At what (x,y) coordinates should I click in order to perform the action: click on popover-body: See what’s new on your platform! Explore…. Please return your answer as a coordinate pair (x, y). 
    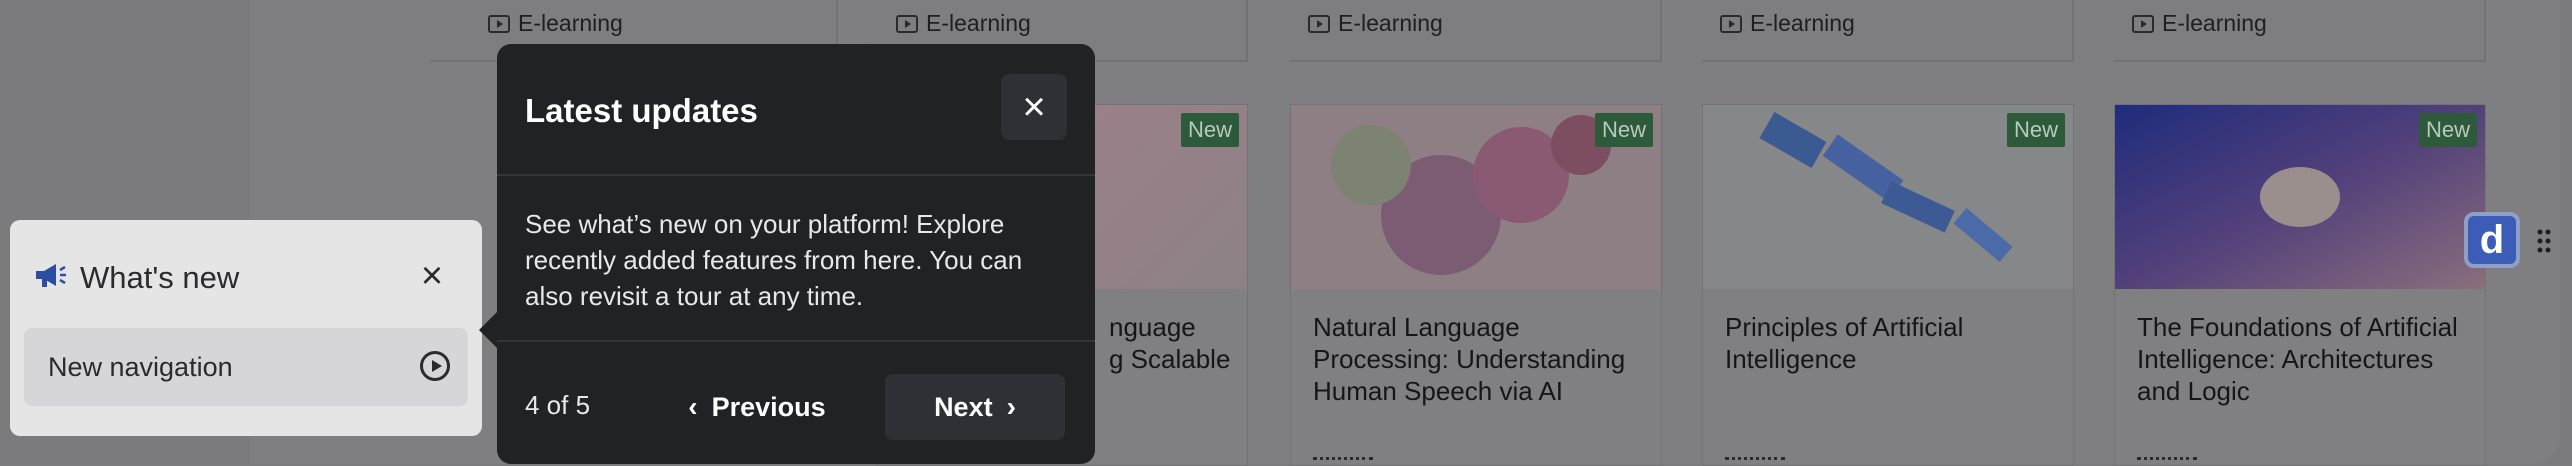
    Looking at the image, I should click on (774, 260).